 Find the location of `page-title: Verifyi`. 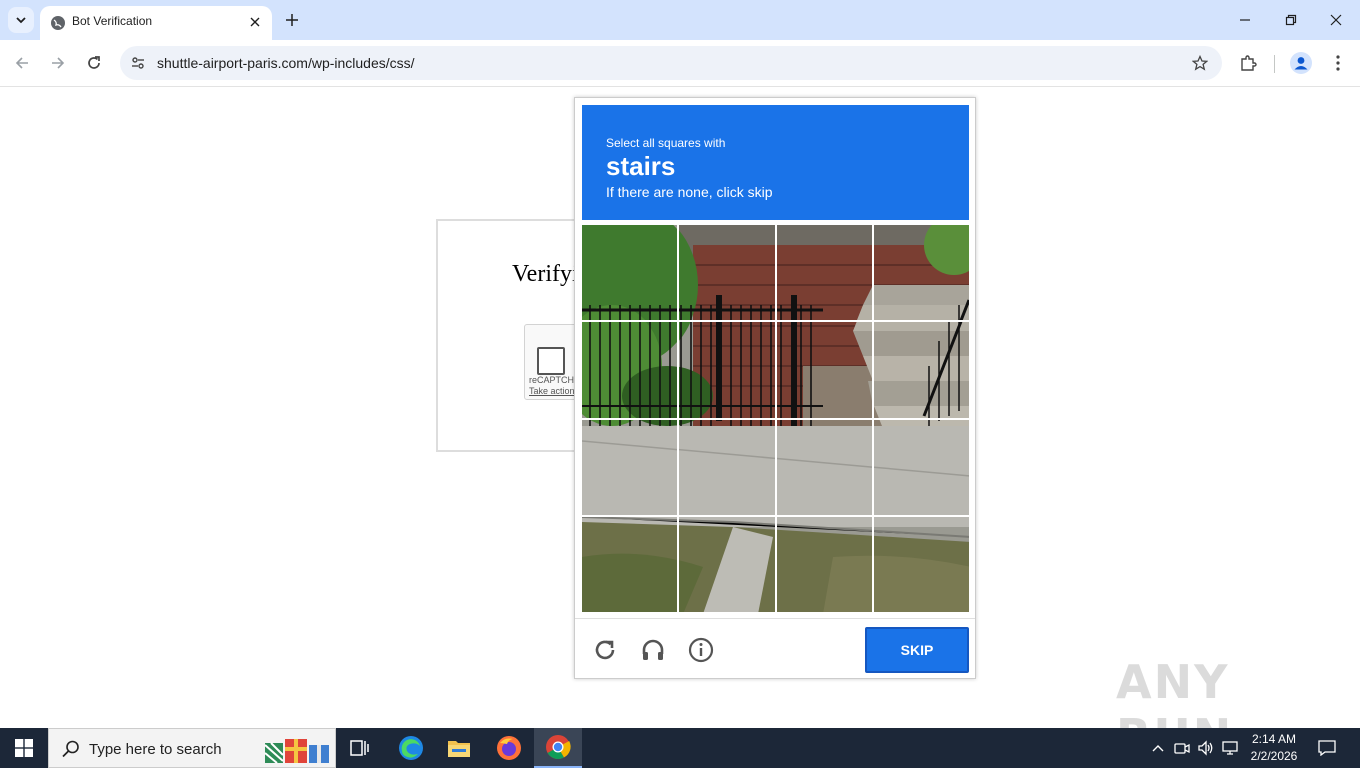

page-title: Verifyi is located at coordinates (545, 274).